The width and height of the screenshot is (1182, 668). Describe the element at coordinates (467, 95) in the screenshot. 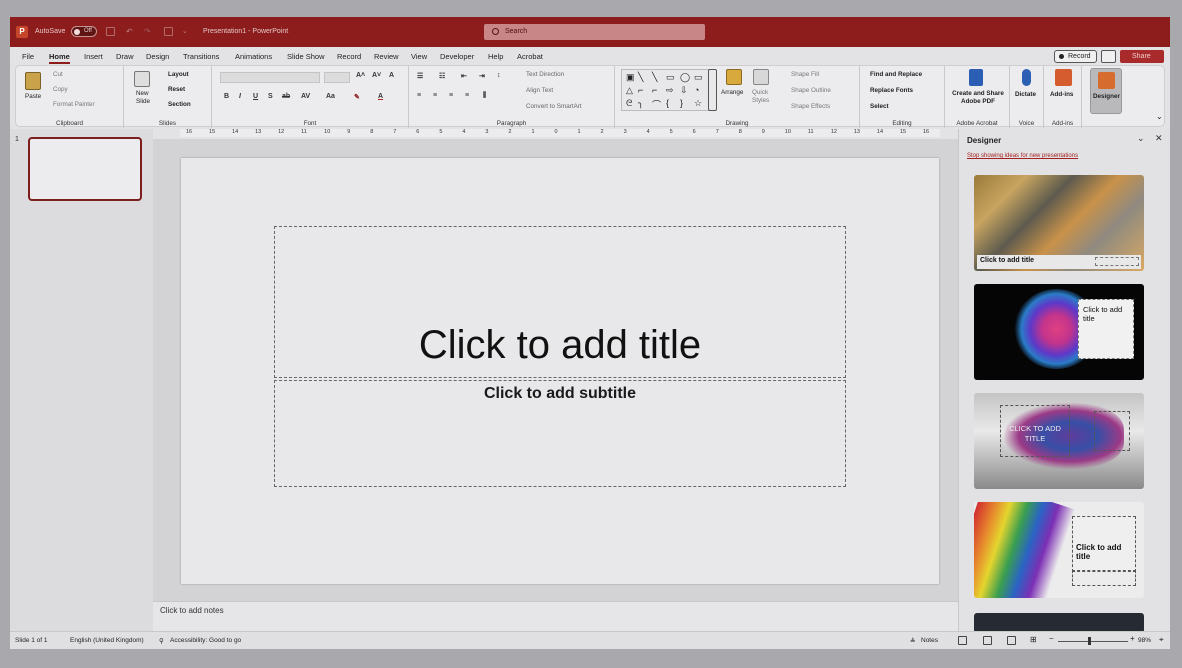

I see `justify-icon: ≡` at that location.